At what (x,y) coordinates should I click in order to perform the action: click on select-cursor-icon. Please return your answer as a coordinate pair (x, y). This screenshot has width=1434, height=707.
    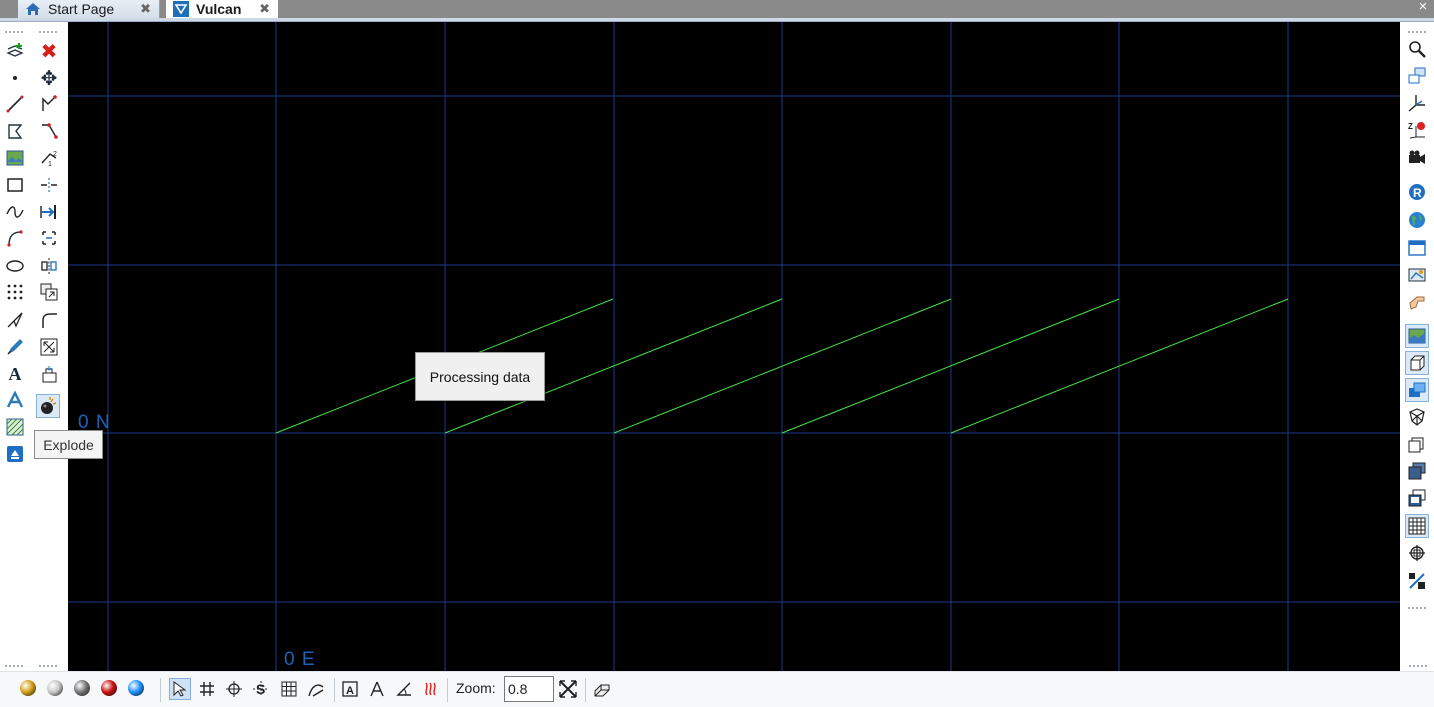
    Looking at the image, I should click on (180, 689).